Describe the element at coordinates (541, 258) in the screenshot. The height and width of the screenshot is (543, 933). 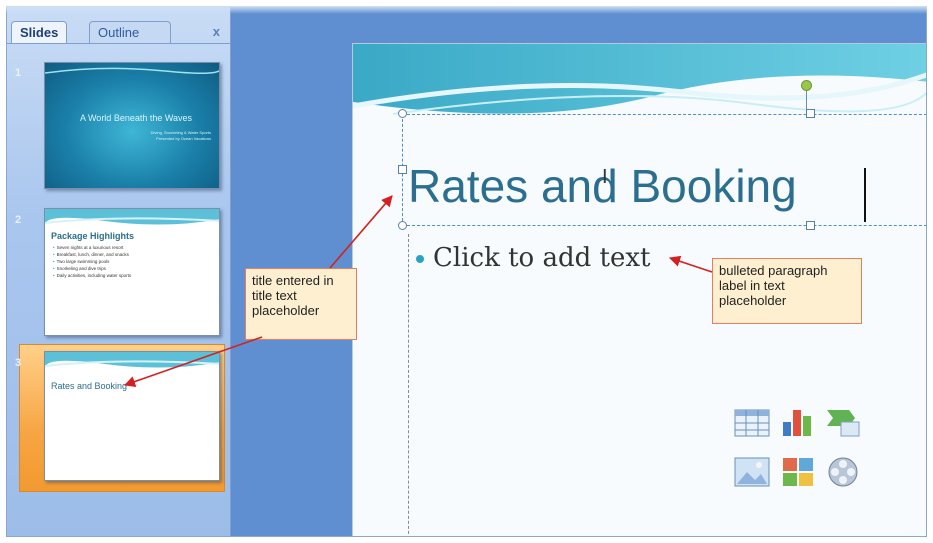
I see `text-placeholder: Click to add text` at that location.